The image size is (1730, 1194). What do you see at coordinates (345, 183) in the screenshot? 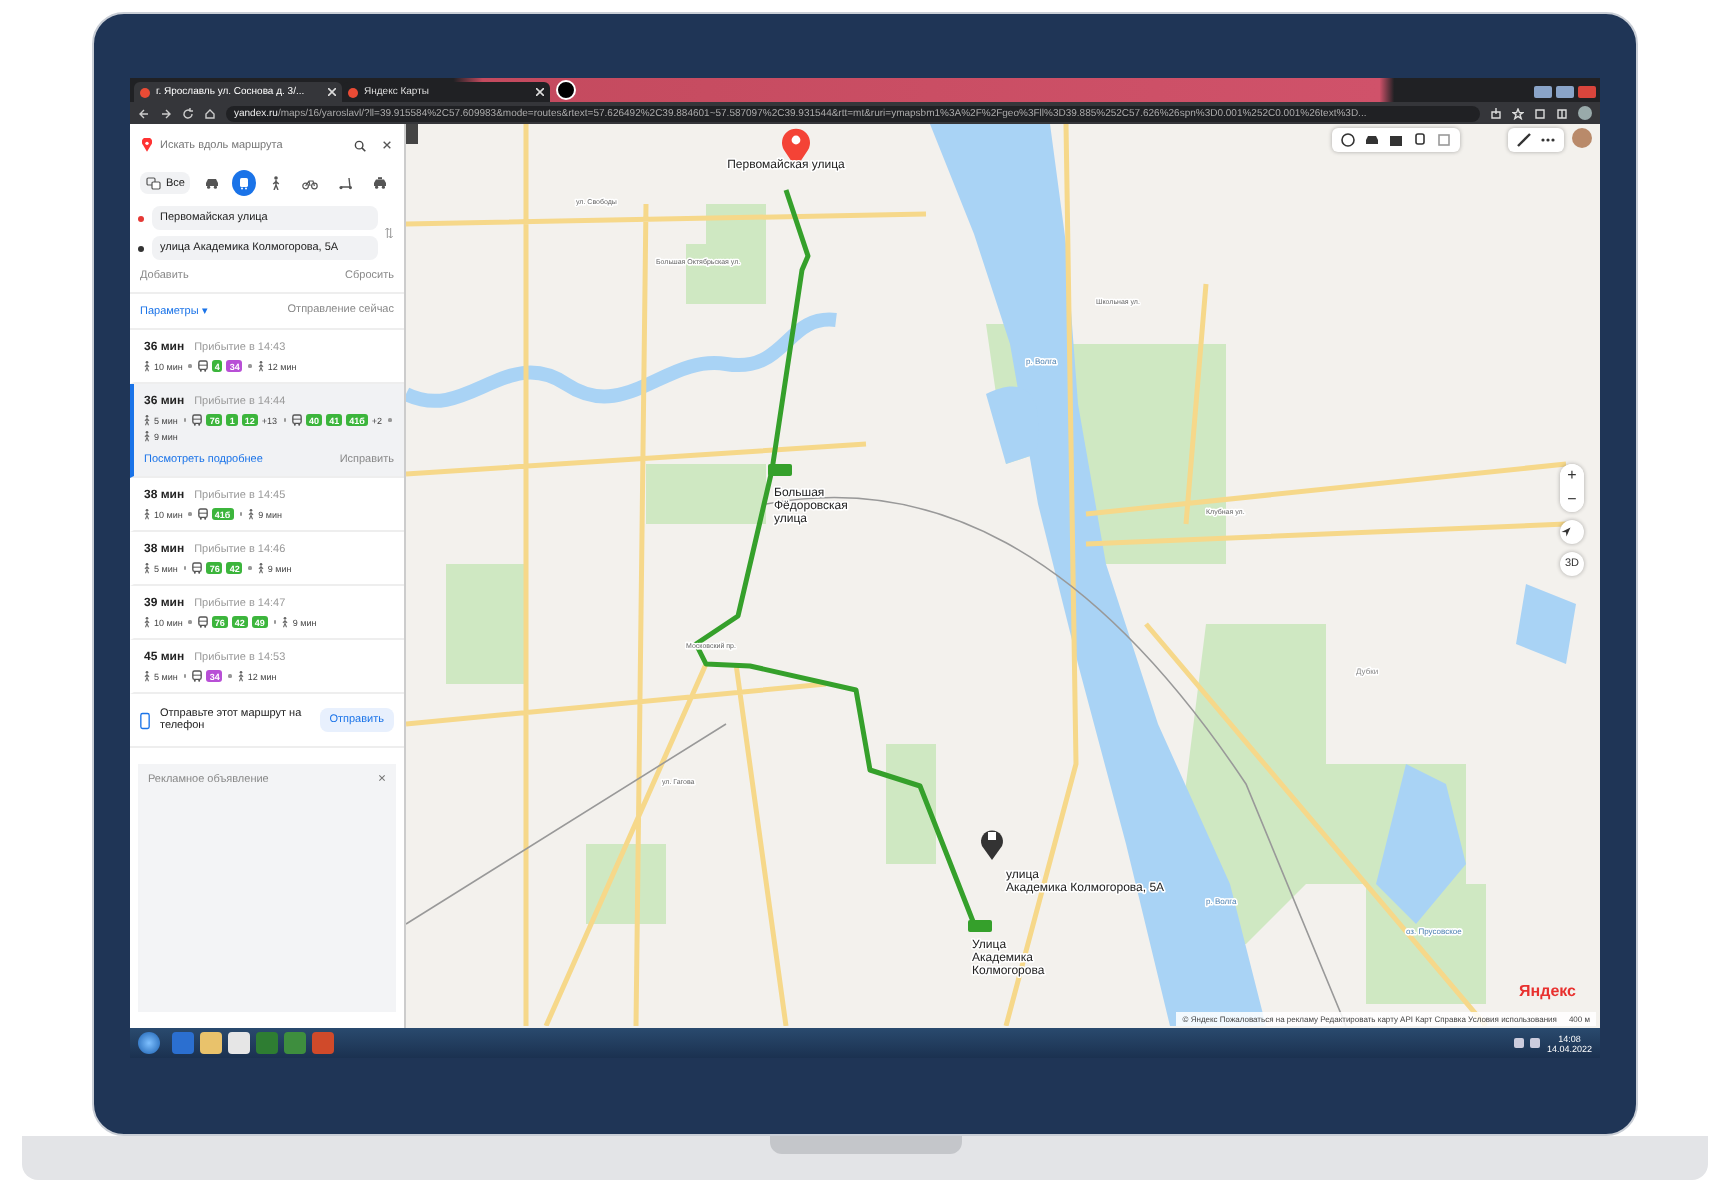
I see `scooter-icon` at bounding box center [345, 183].